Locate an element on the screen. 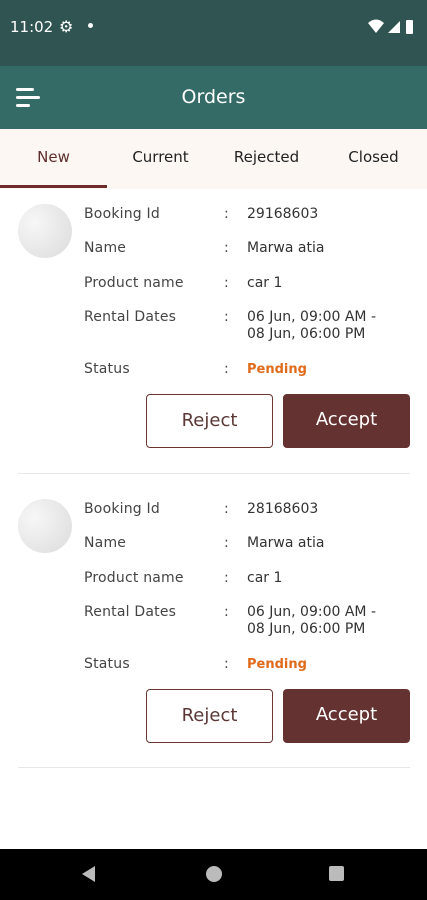 The width and height of the screenshot is (427, 900). tab-rejected: Rejected is located at coordinates (266, 159).